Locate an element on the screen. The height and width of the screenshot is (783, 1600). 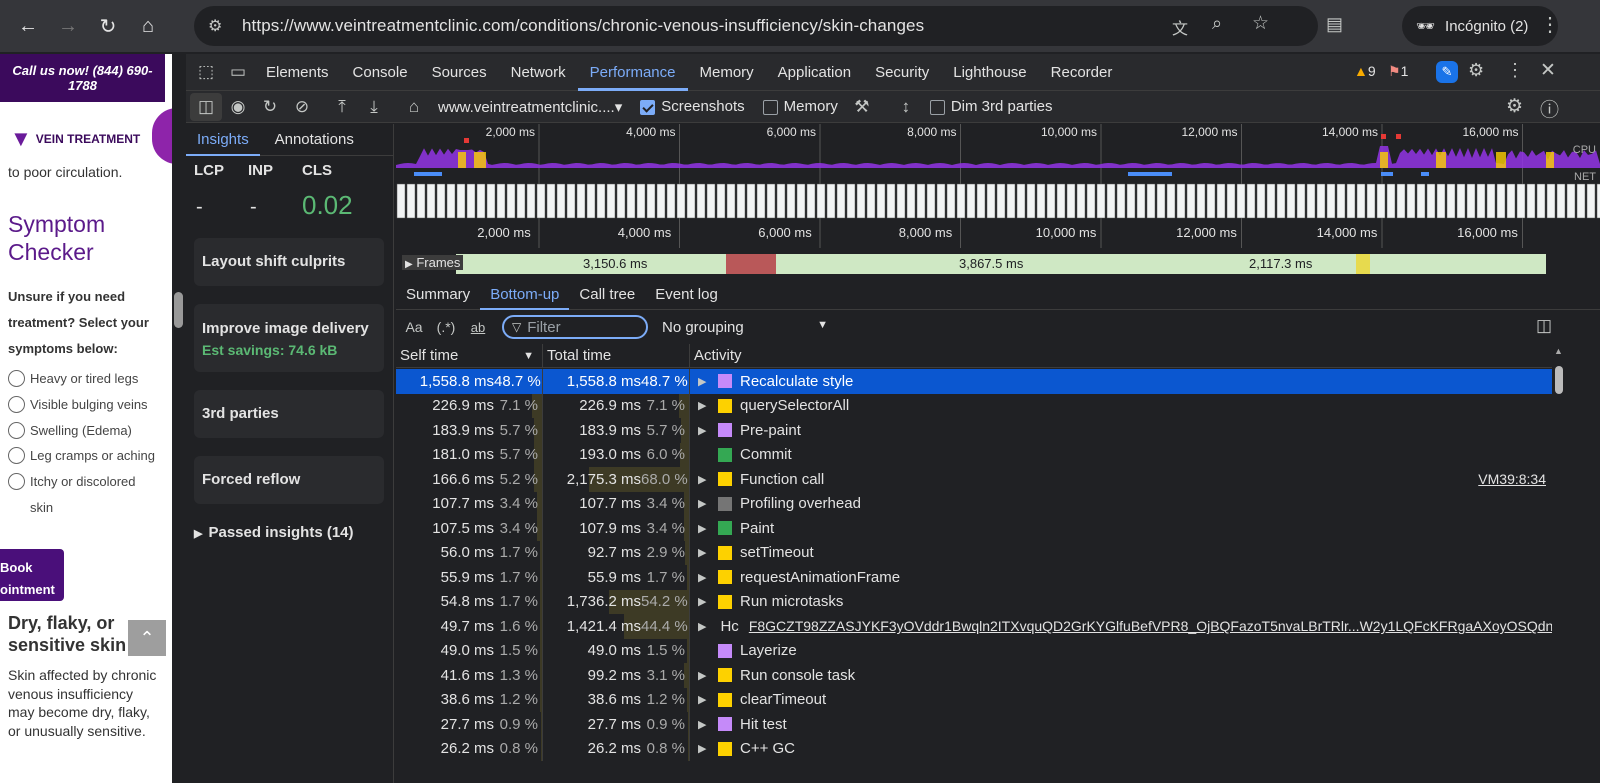
memory-checkbox: Memory is located at coordinates (800, 106).